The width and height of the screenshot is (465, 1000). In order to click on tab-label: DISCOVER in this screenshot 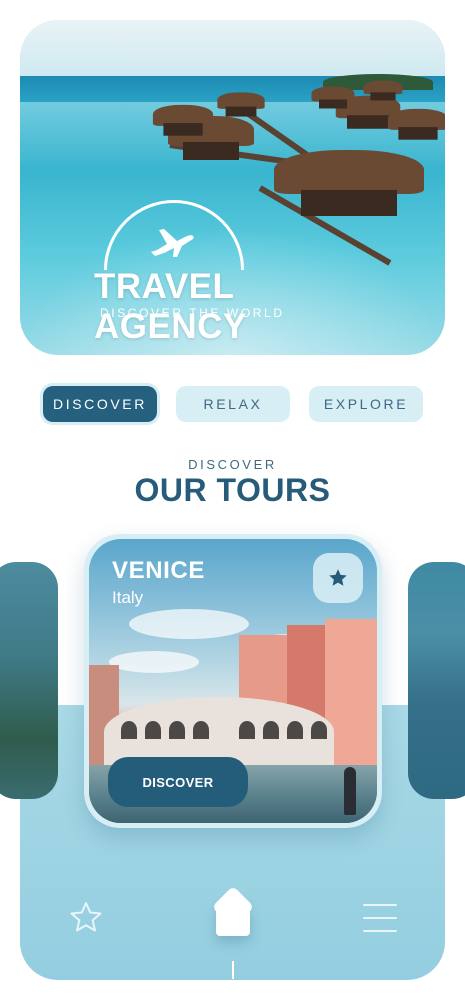, I will do `click(100, 404)`.